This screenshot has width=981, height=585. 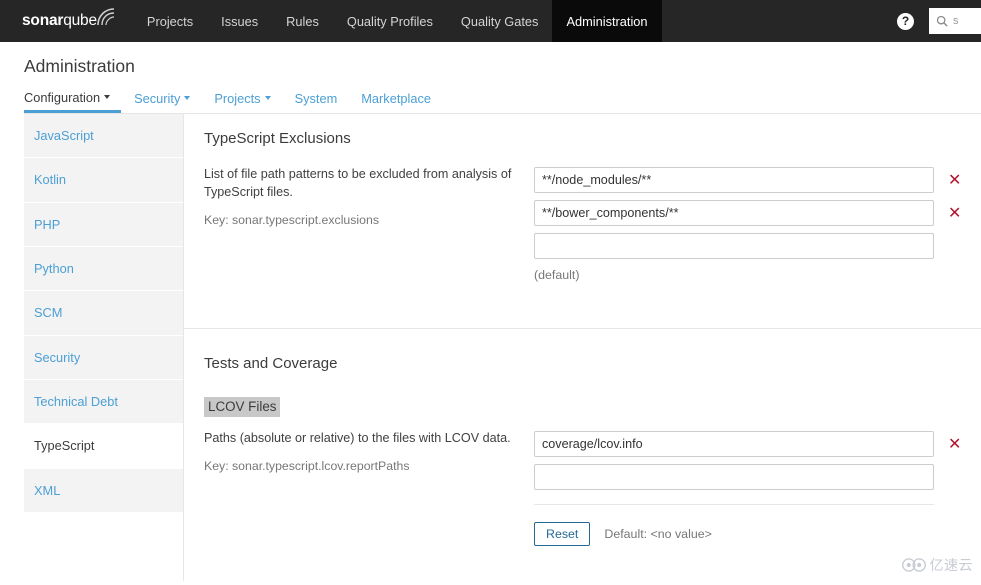 I want to click on sidebar-item-label: Technical Debt, so click(x=76, y=402).